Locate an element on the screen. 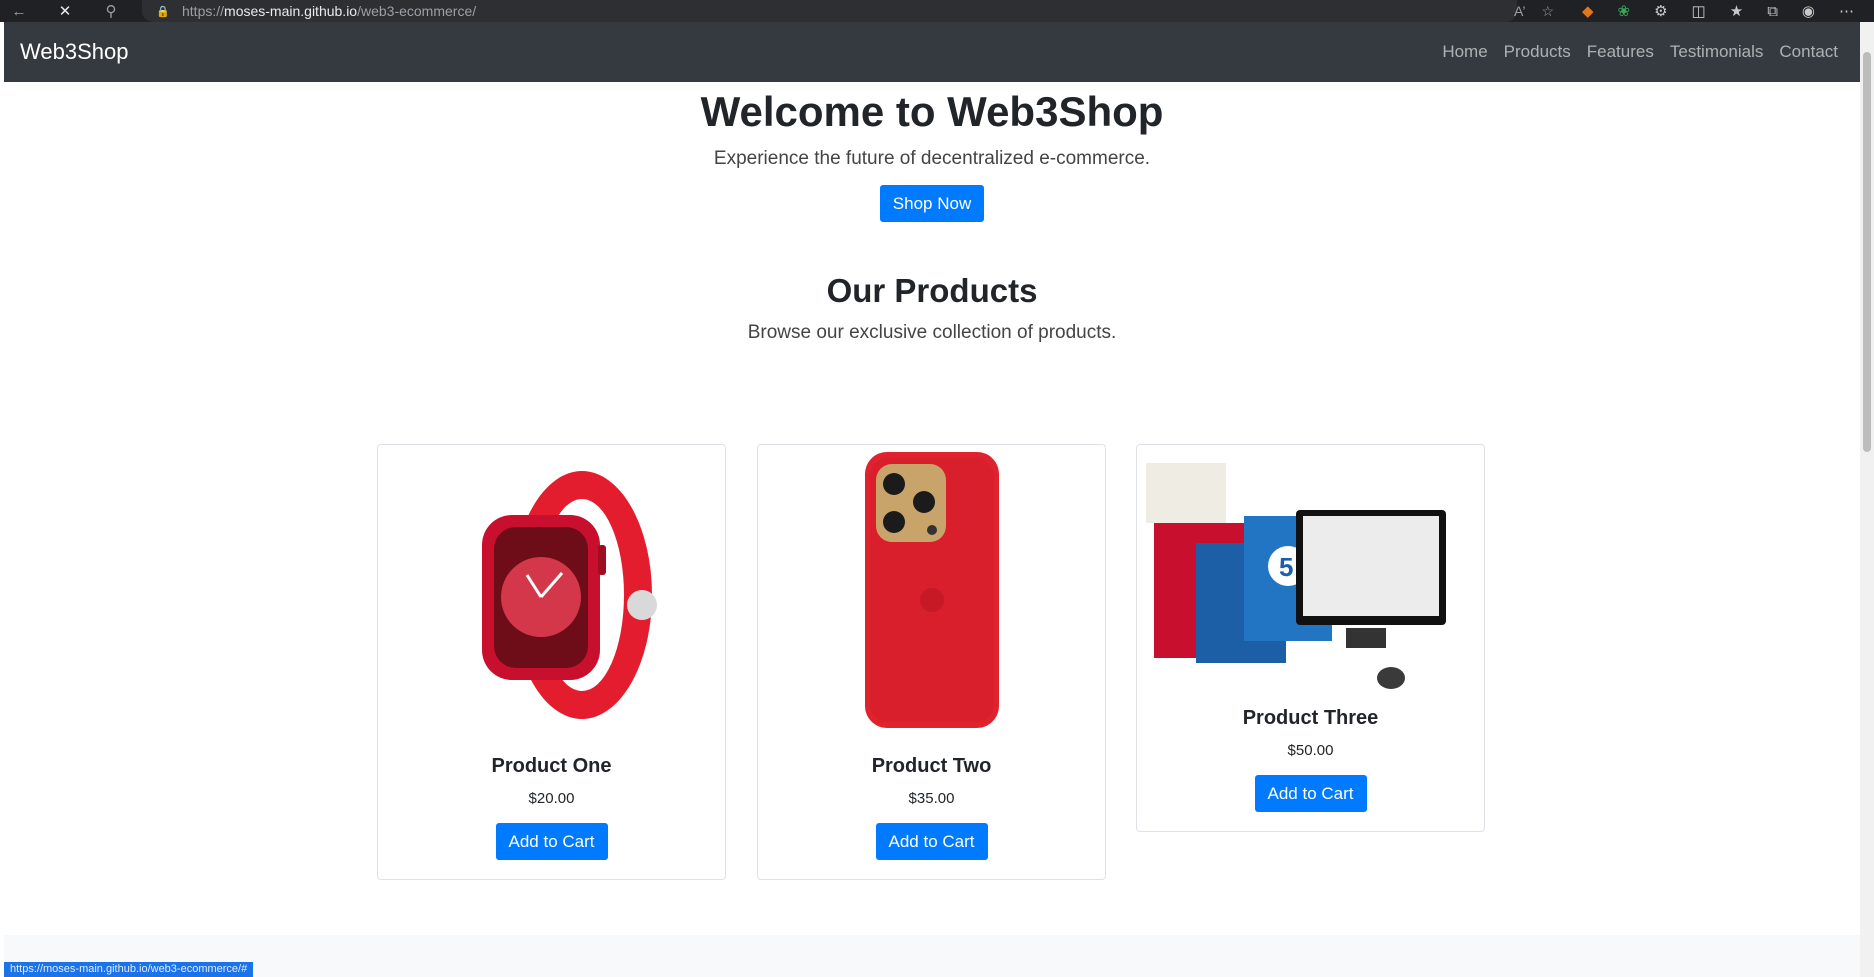 This screenshot has height=977, width=1874. shop-now-button: Shop Now is located at coordinates (932, 203).